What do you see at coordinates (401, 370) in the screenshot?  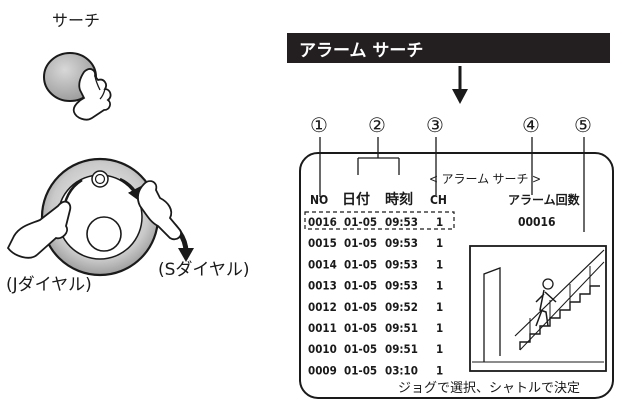 I see `row-time: 03:10` at bounding box center [401, 370].